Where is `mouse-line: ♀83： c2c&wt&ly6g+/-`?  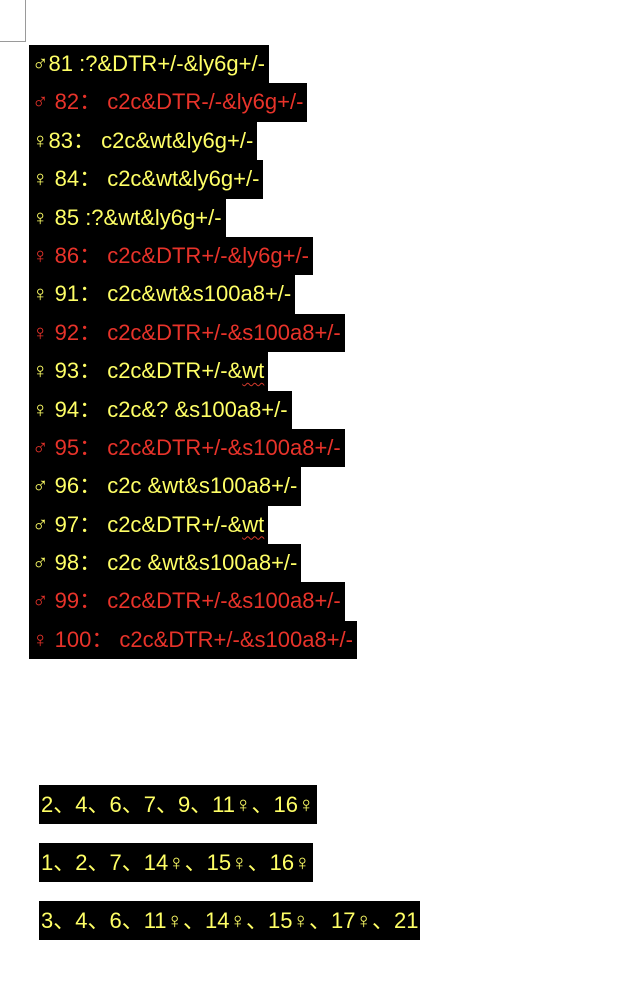 mouse-line: ♀83： c2c&wt&ly6g+/- is located at coordinates (229, 141).